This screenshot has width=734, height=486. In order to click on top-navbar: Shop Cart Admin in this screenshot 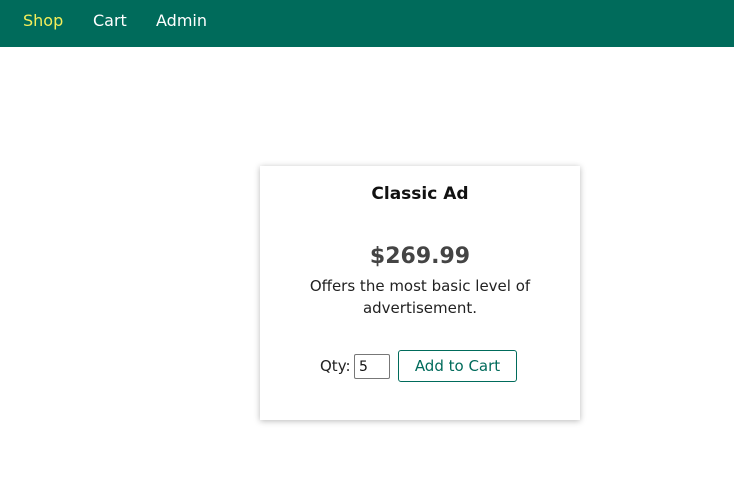, I will do `click(367, 23)`.